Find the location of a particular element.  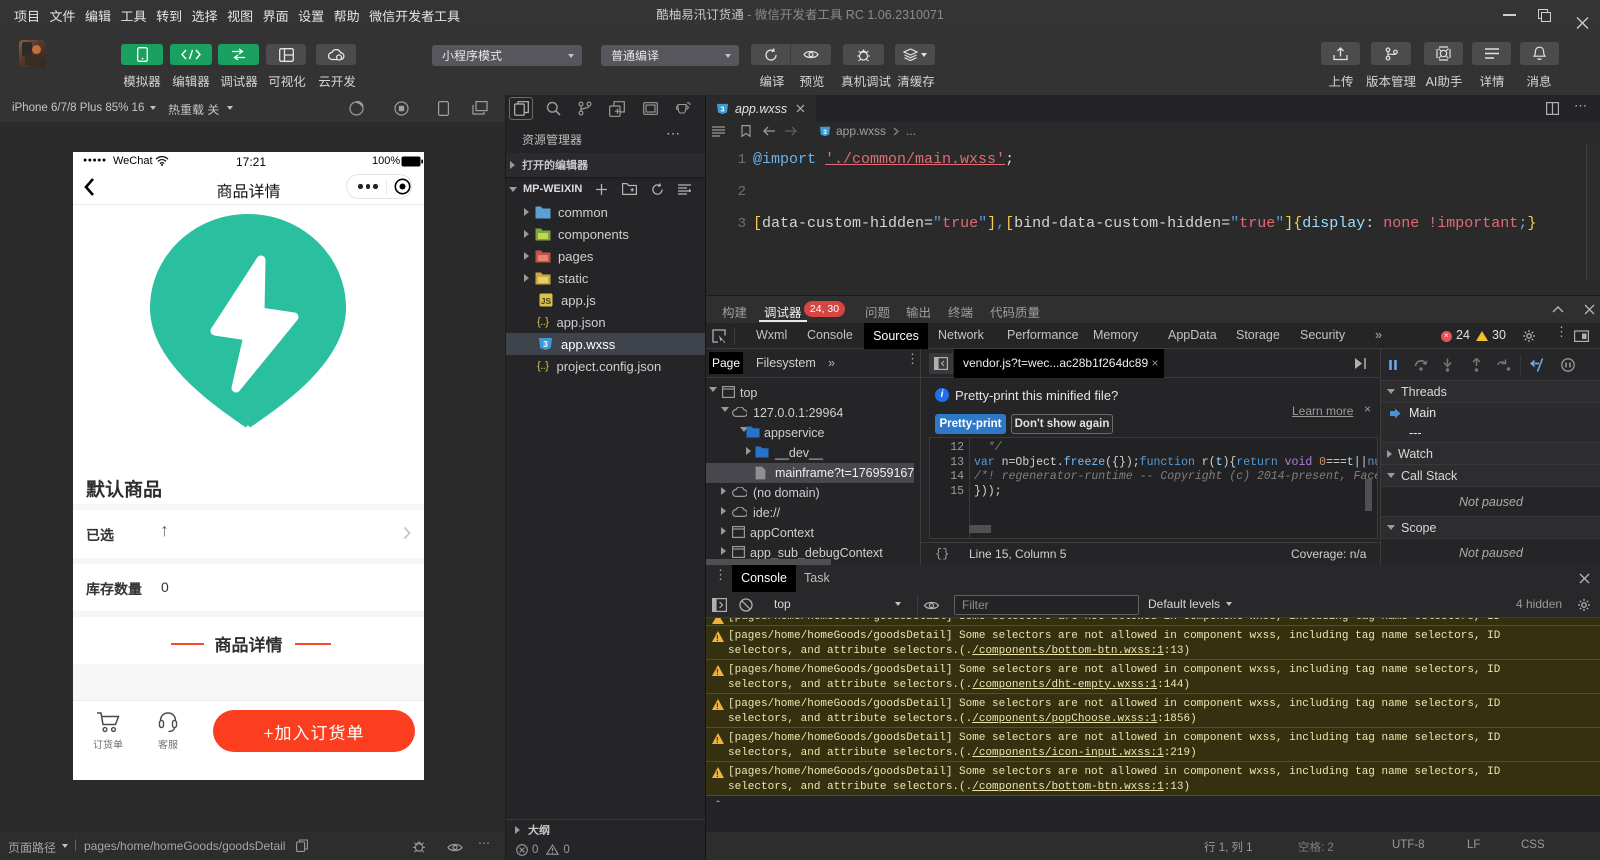

svg-text: JS is located at coordinates (546, 301).